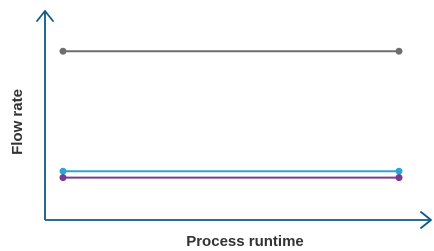 The image size is (434, 251). Describe the element at coordinates (17, 122) in the screenshot. I see `y-axis-title: Flow rate` at that location.